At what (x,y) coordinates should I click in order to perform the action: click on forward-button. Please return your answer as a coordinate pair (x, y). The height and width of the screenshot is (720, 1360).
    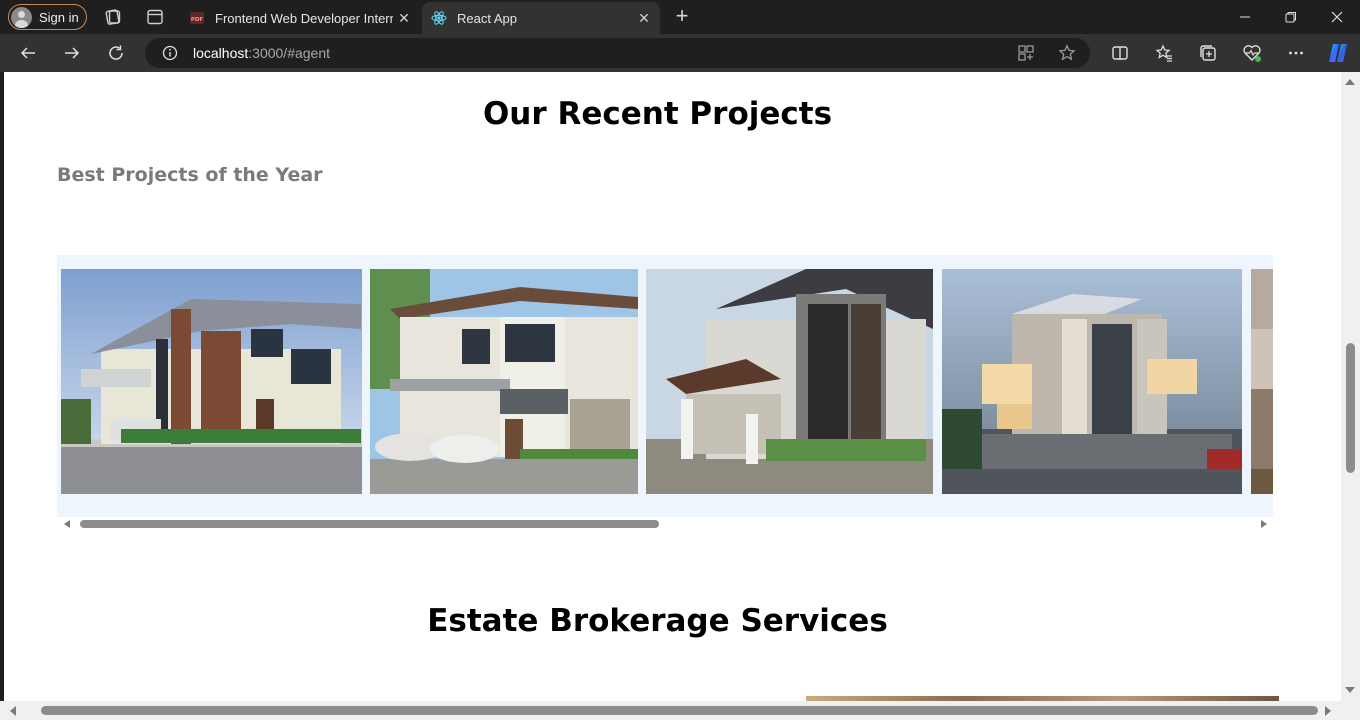
    Looking at the image, I should click on (72, 53).